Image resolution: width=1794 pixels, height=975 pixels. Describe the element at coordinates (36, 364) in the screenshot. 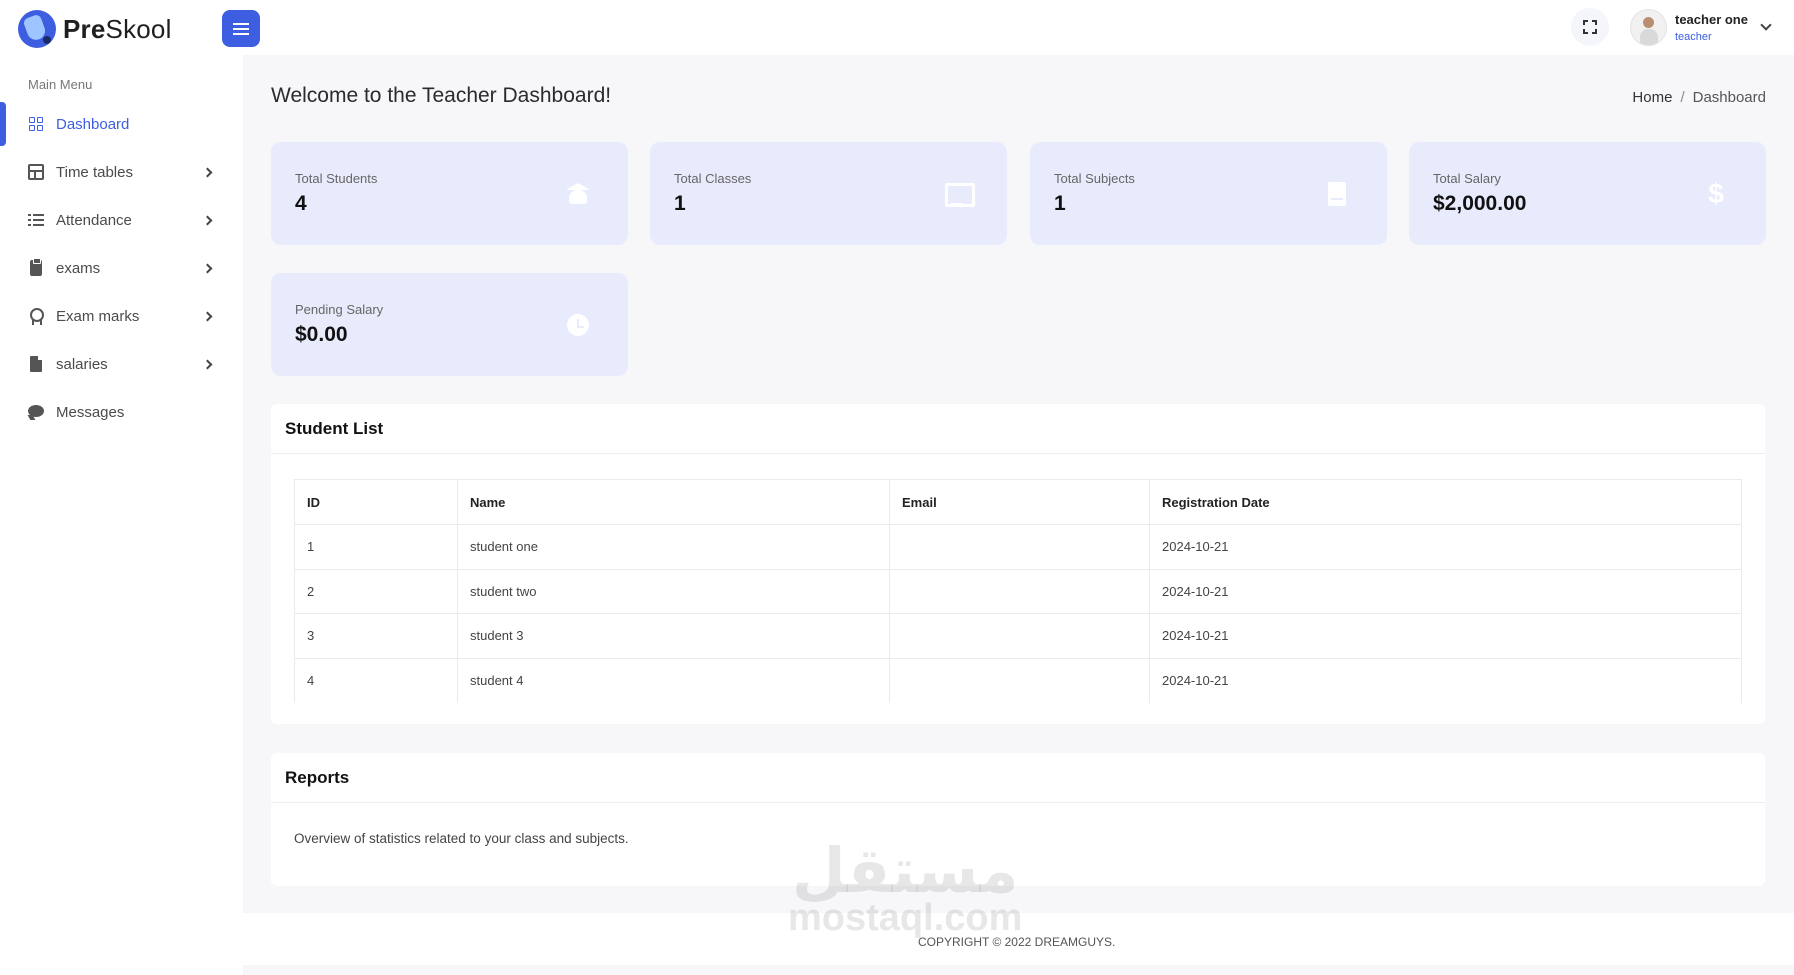

I see `file-invoice-icon` at that location.